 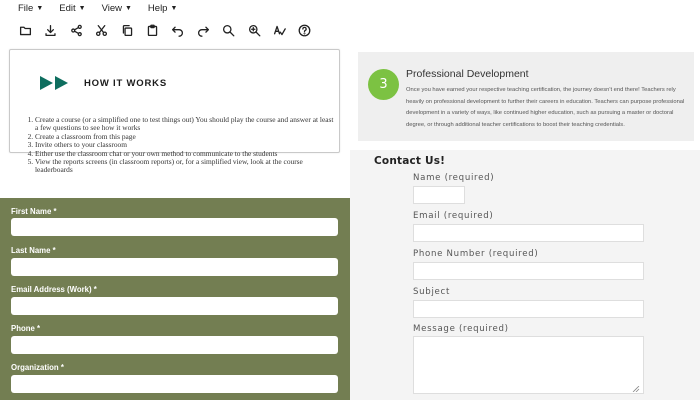 I want to click on name-label: Name (required), so click(x=454, y=178).